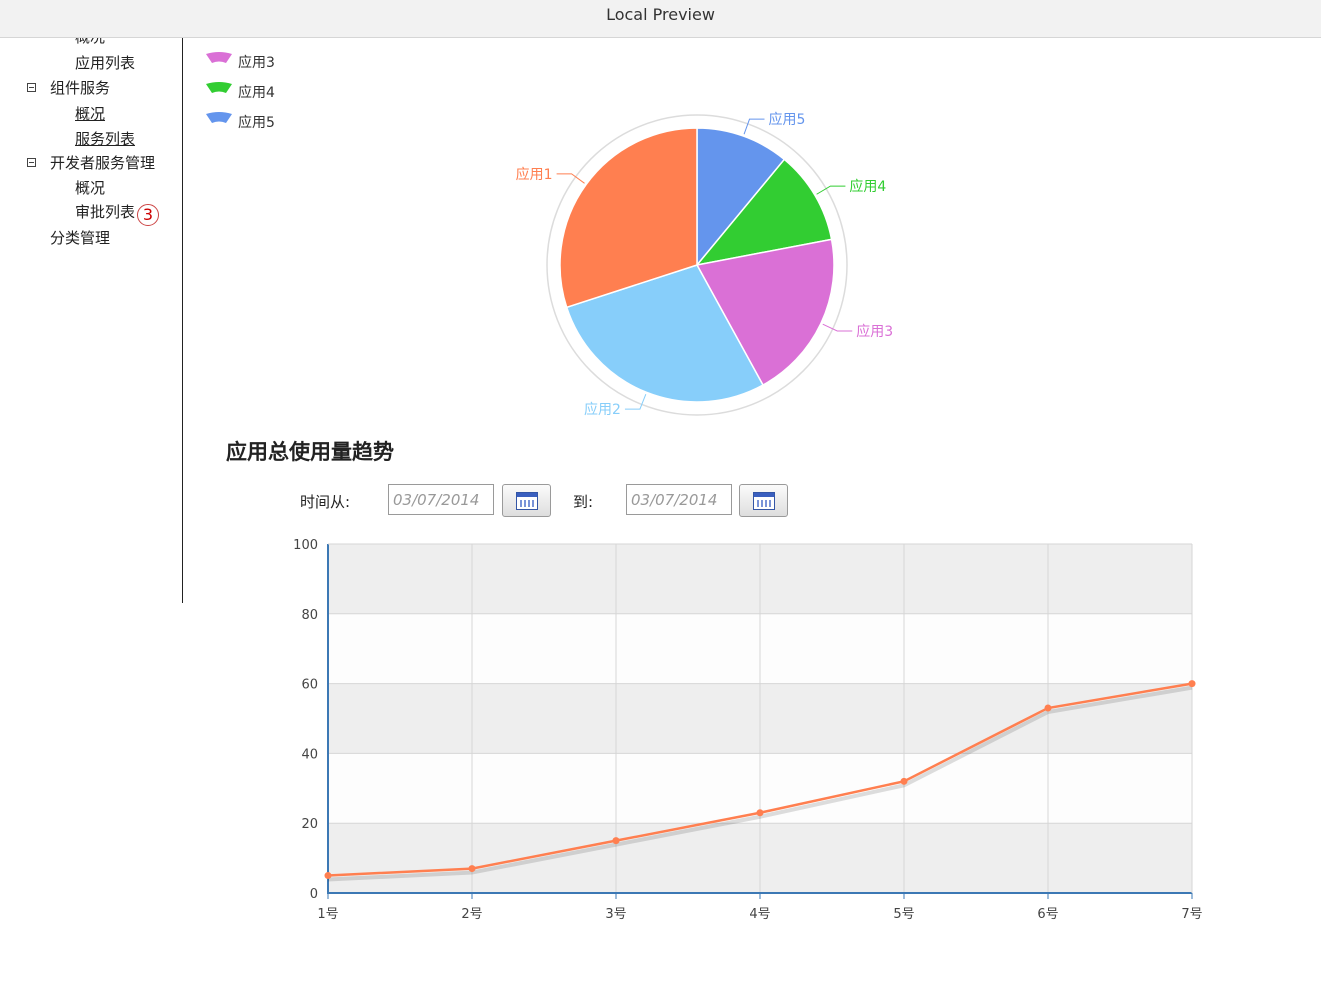 The height and width of the screenshot is (995, 1321). I want to click on legend-label: 应用3, so click(256, 63).